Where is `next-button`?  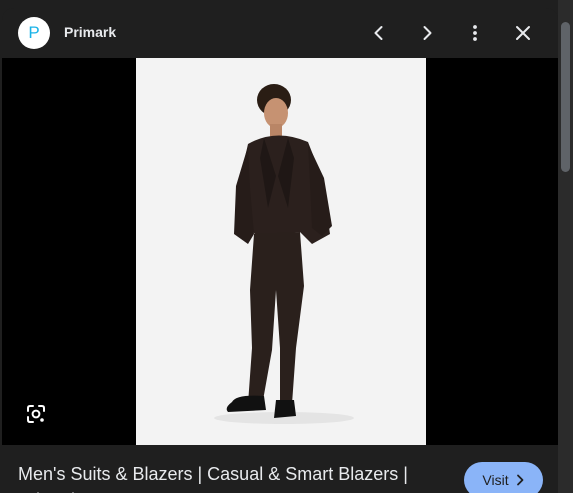 next-button is located at coordinates (427, 33).